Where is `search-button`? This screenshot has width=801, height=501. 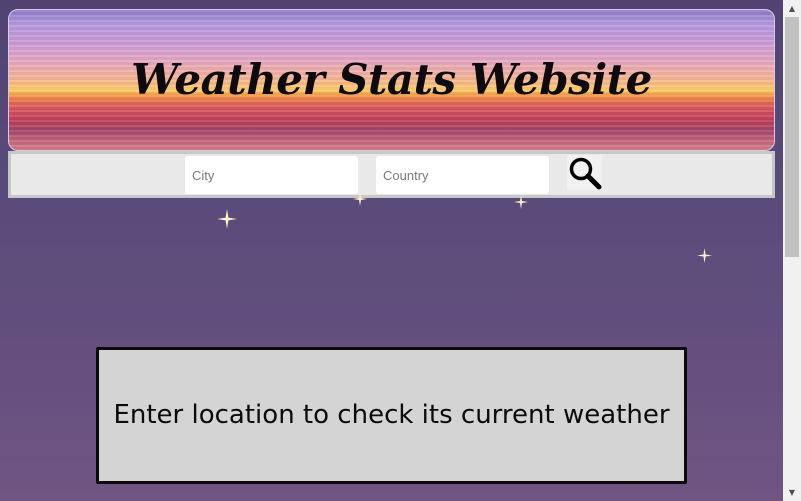
search-button is located at coordinates (584, 172).